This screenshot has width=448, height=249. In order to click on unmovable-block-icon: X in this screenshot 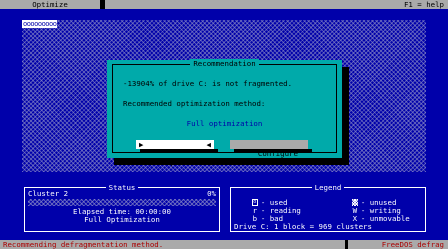, I will do `click(355, 218)`.